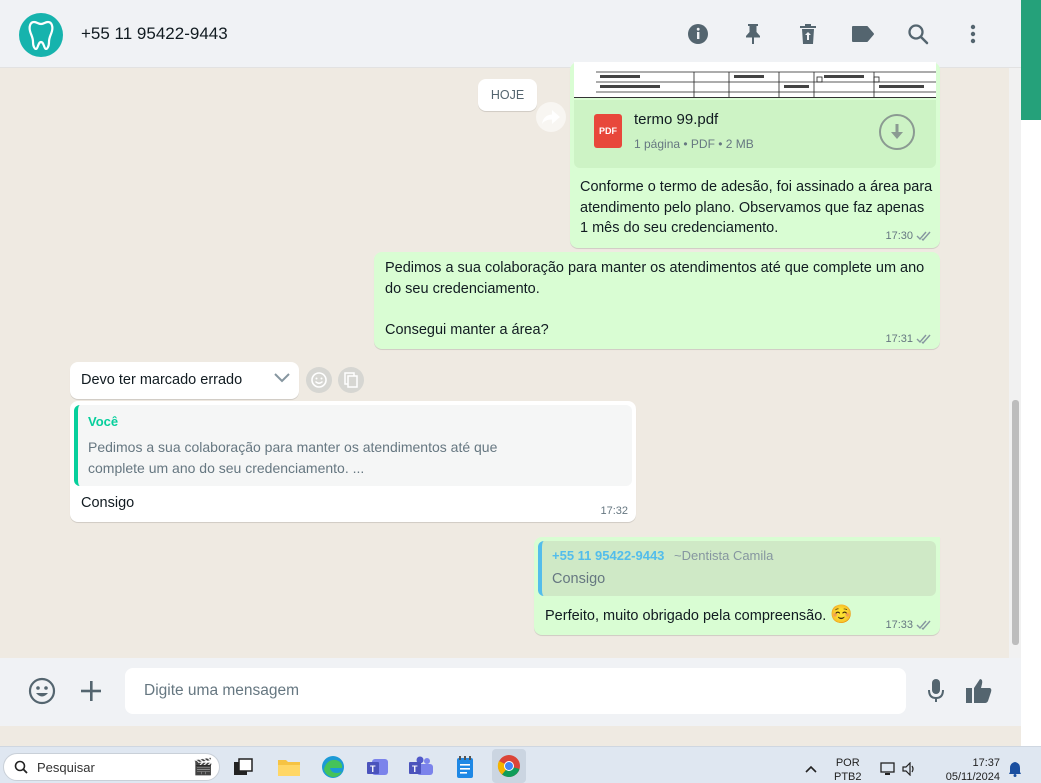  I want to click on clock: 17:37 05/11/2024, so click(968, 769).